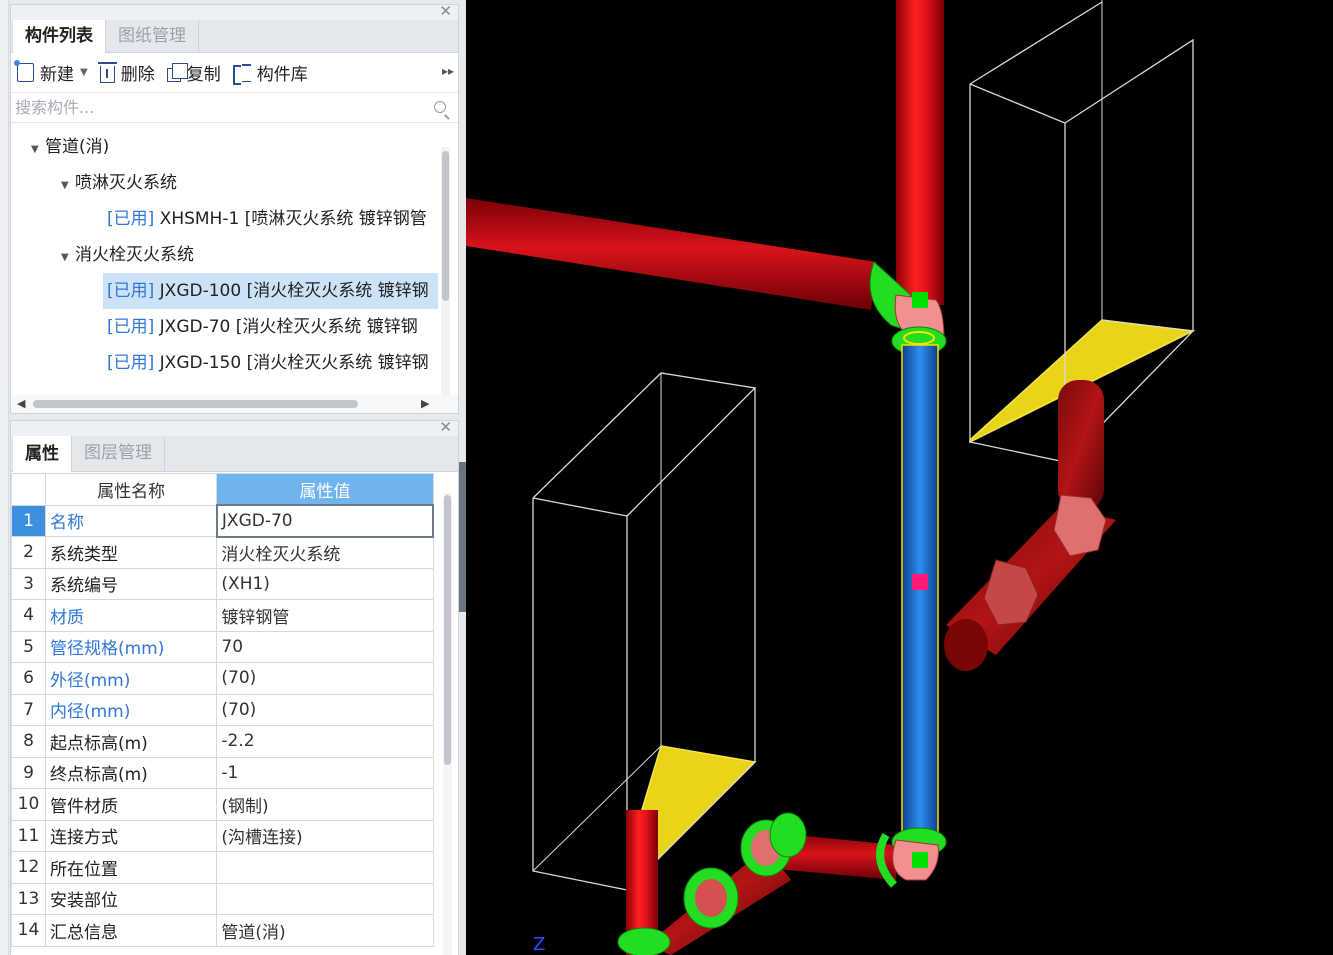 The image size is (1333, 955). I want to click on property-row: 13 安装部位, so click(222, 898).